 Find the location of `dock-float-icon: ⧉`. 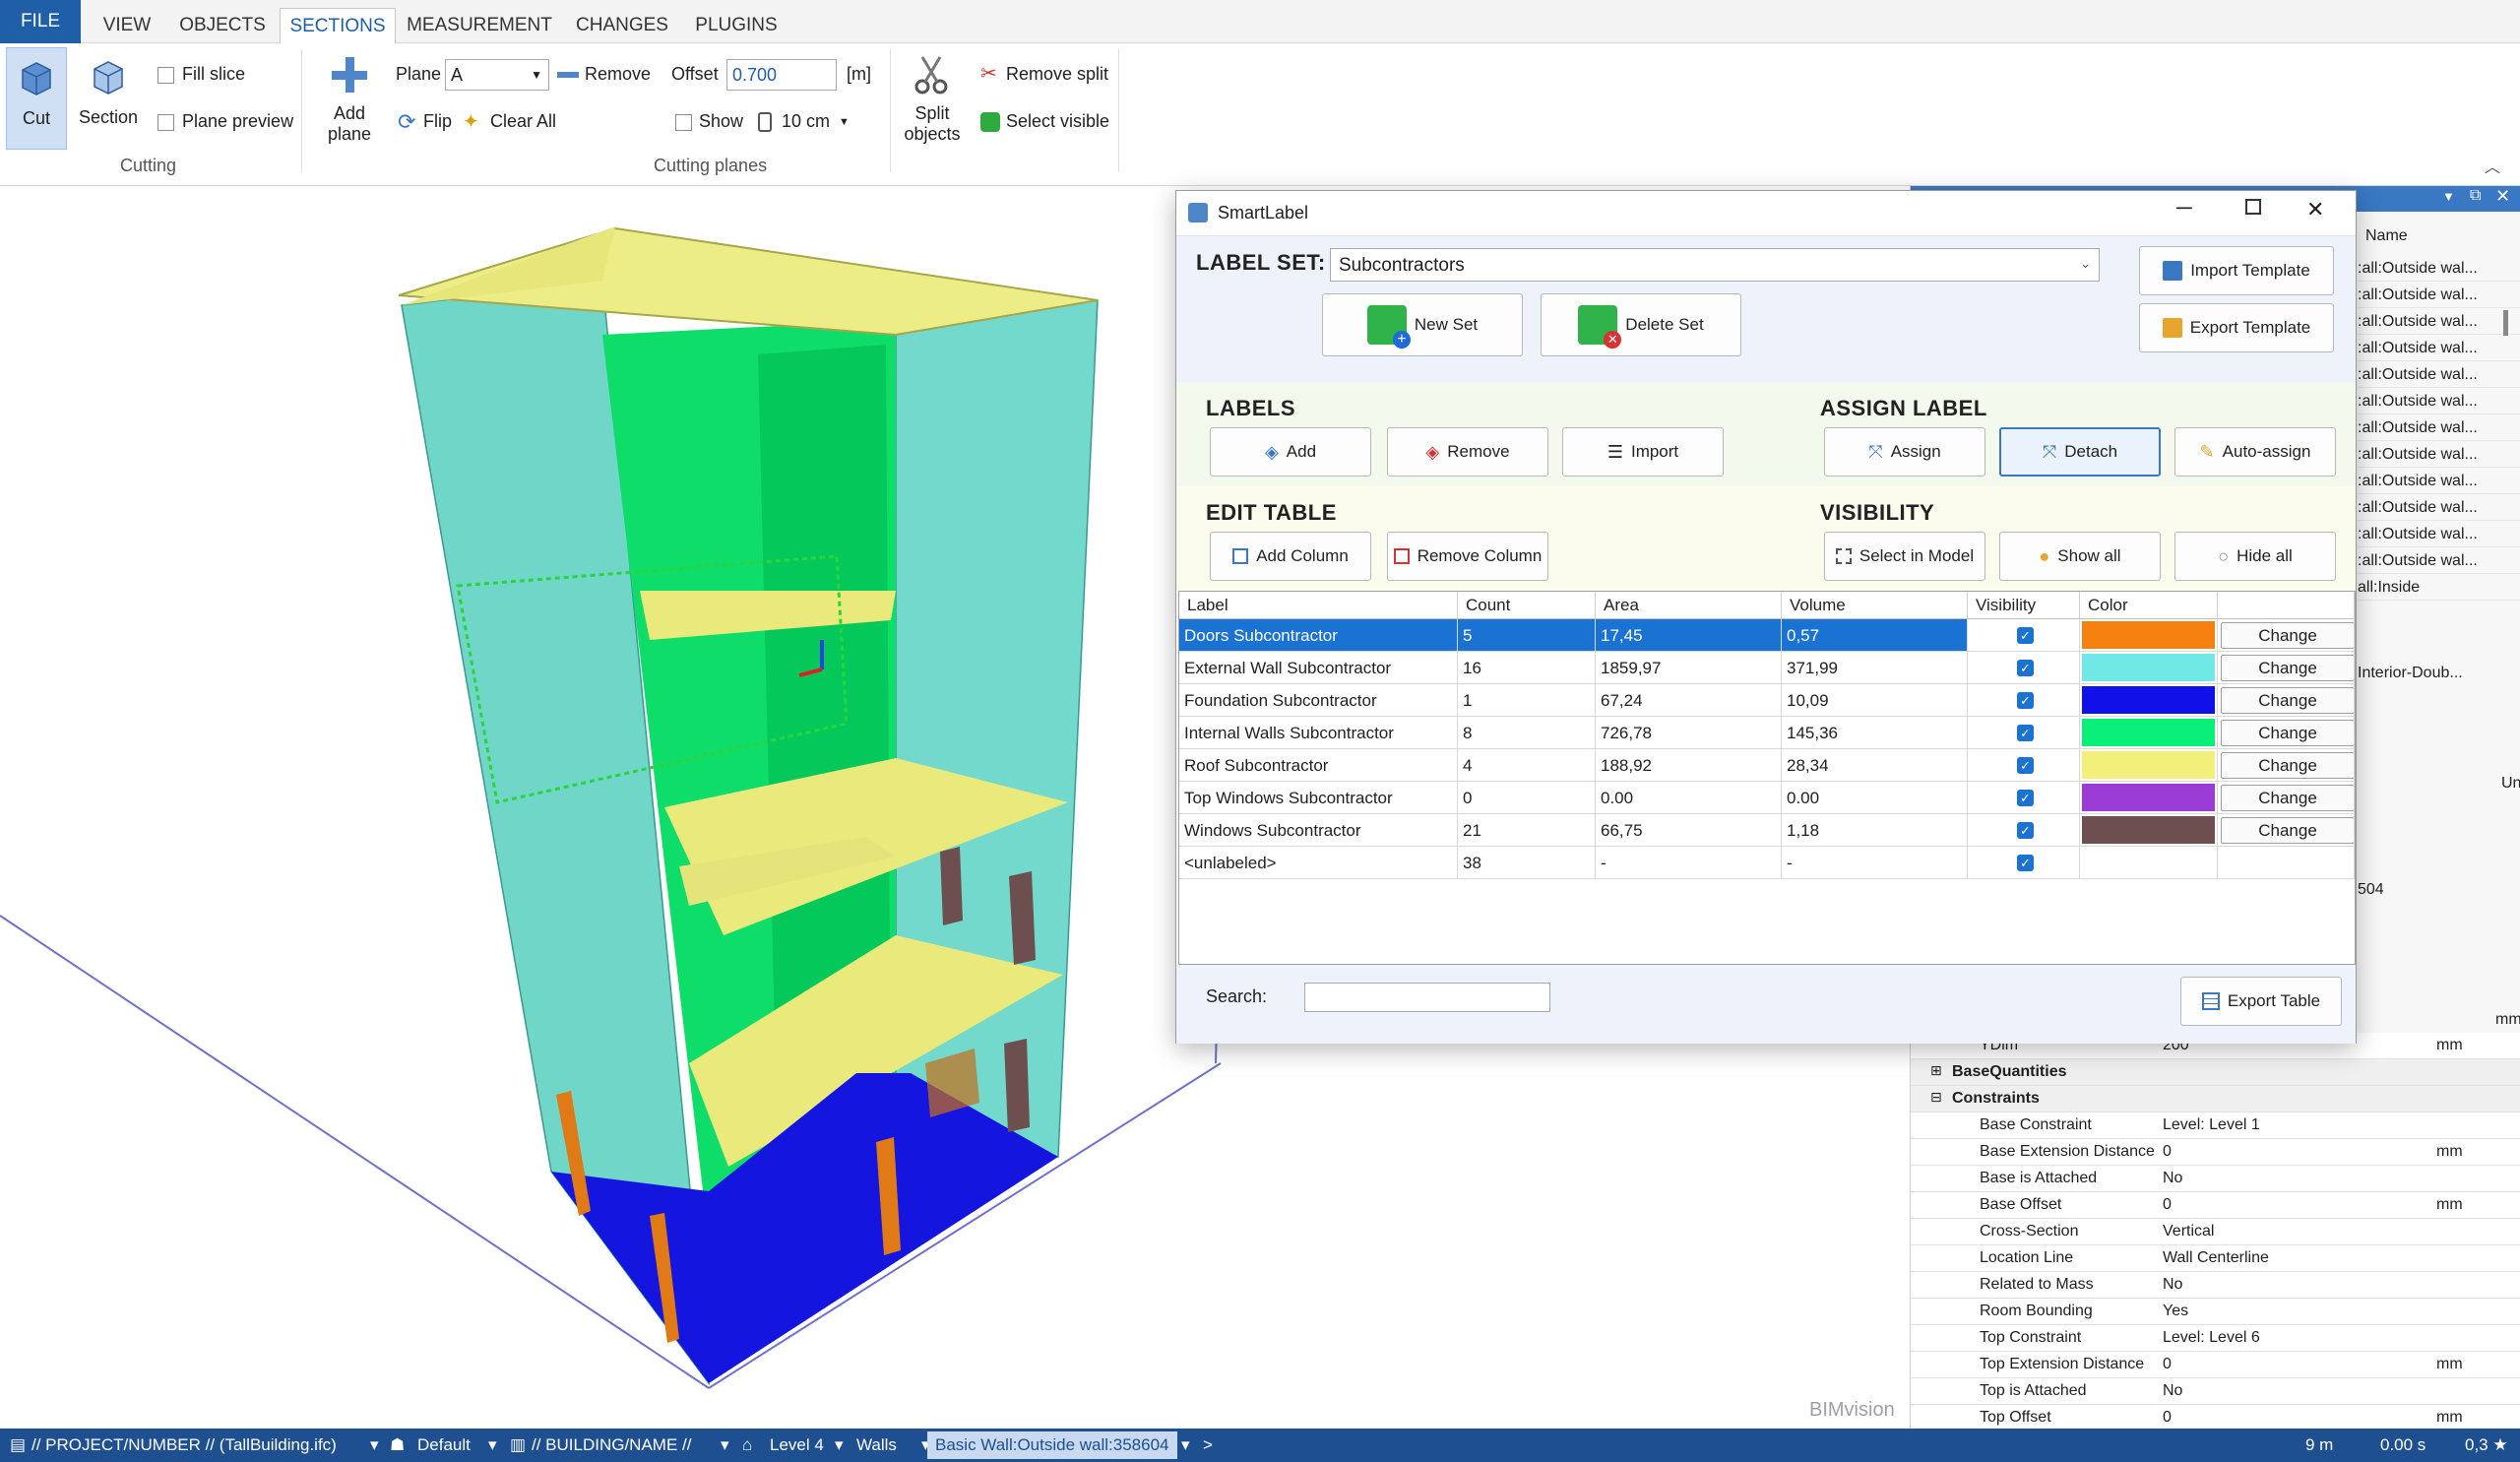

dock-float-icon: ⧉ is located at coordinates (2475, 196).